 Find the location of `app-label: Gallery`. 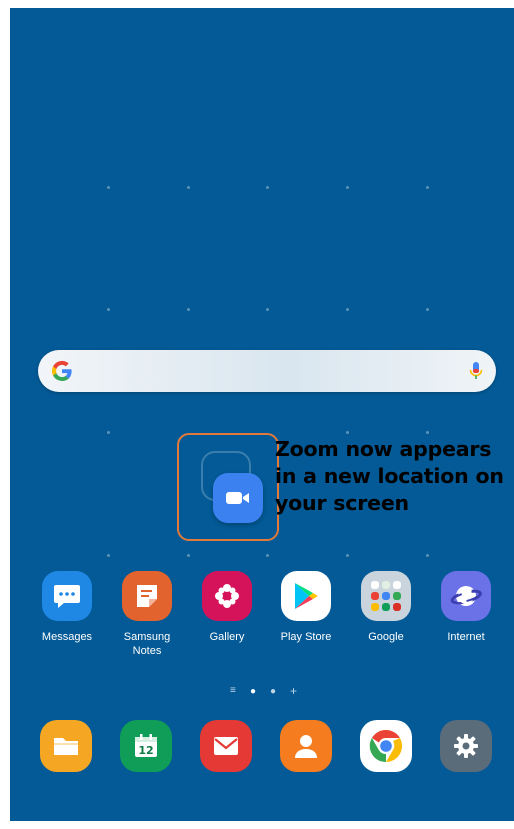

app-label: Gallery is located at coordinates (227, 637).